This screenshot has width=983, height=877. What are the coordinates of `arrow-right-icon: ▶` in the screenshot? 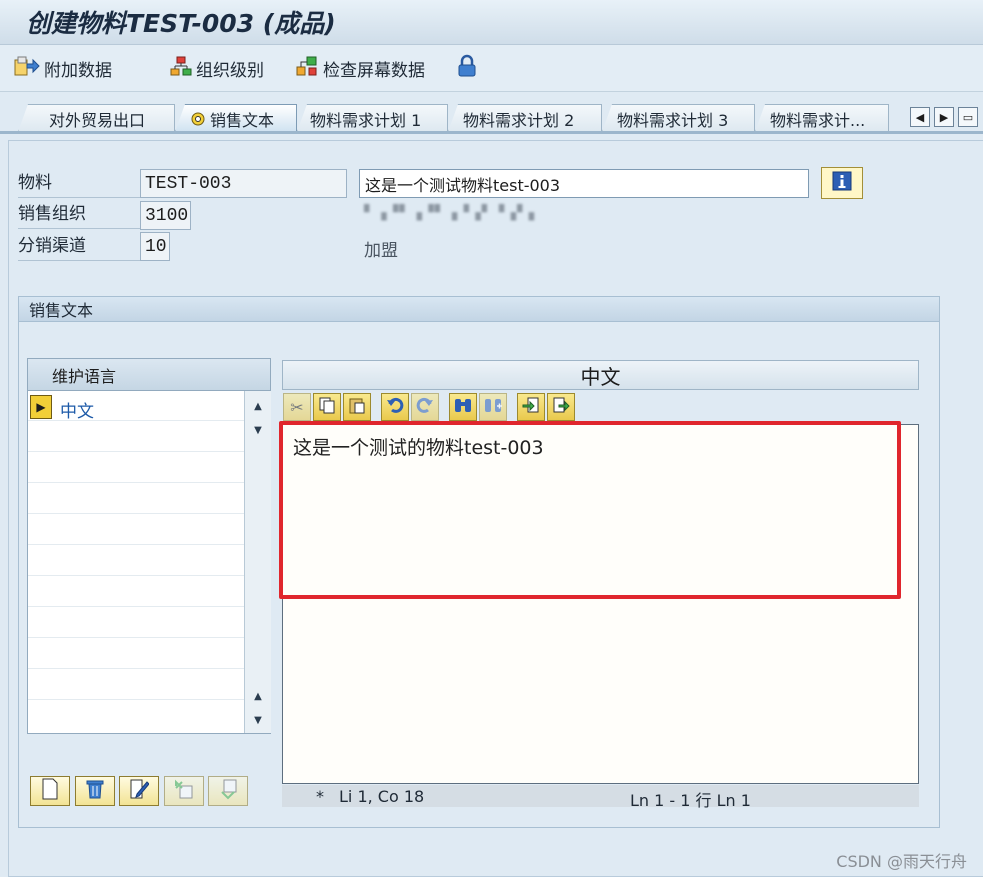 It's located at (944, 117).